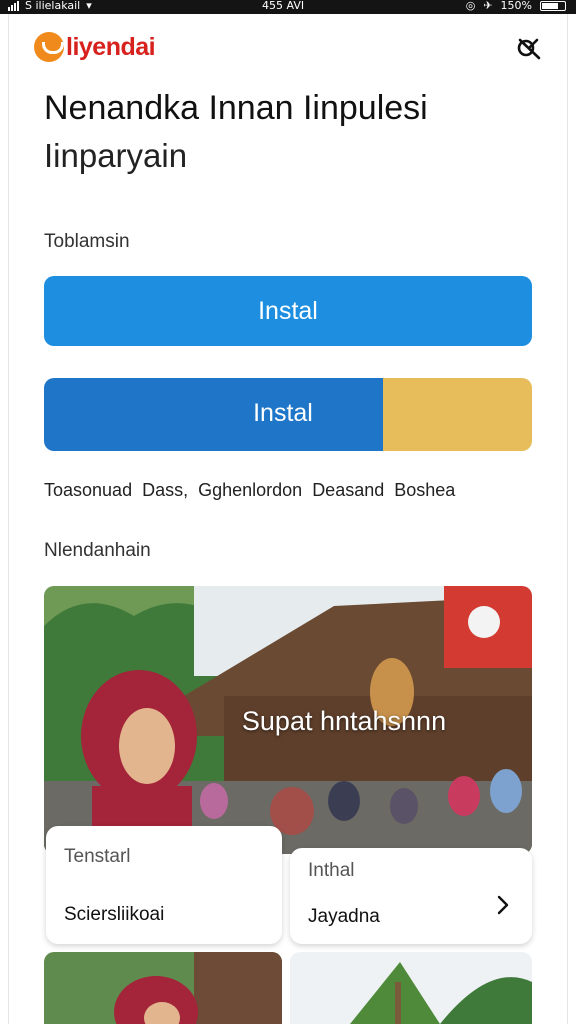  I want to click on wifi-icon: ▾, so click(89, 6).